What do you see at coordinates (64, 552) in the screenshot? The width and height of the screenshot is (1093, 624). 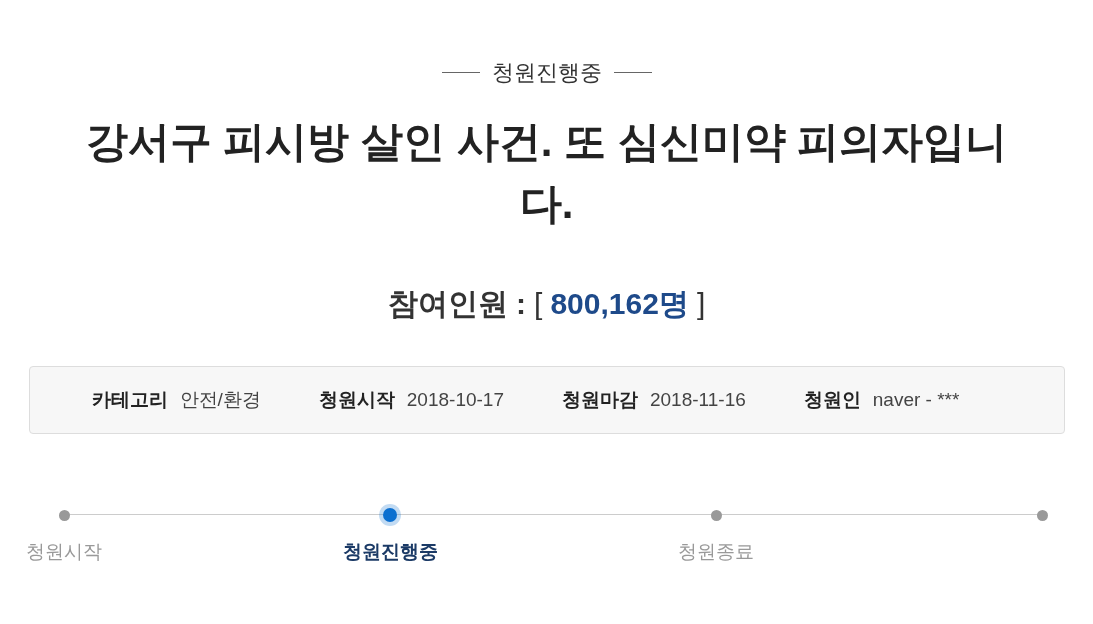 I see `step-label: 청원시작` at bounding box center [64, 552].